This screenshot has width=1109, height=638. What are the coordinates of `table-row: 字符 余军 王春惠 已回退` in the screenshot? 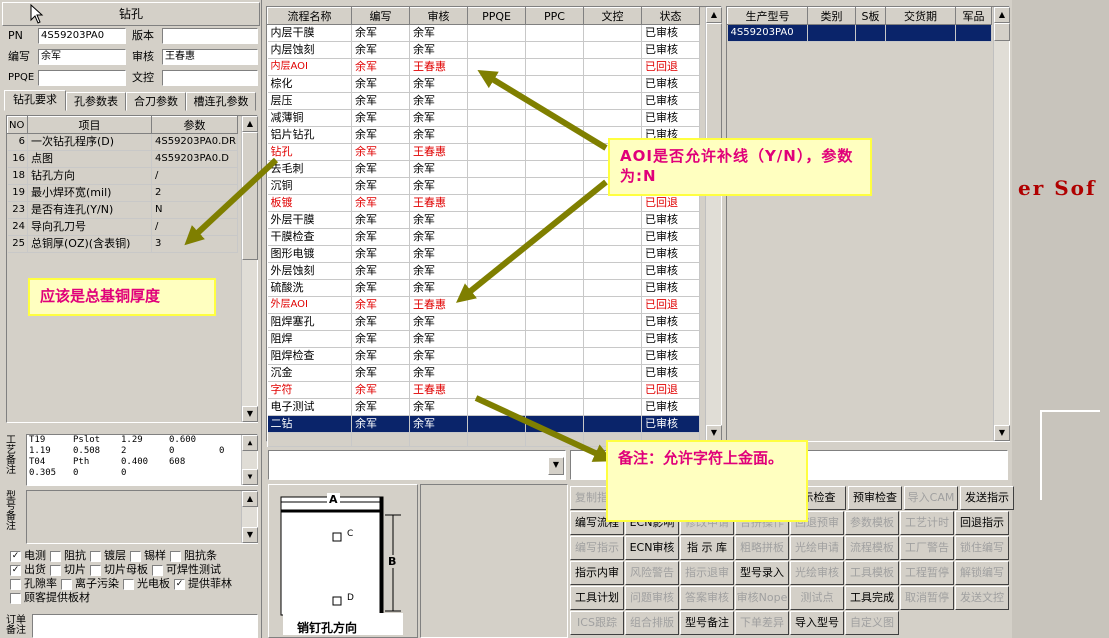 It's located at (483, 390).